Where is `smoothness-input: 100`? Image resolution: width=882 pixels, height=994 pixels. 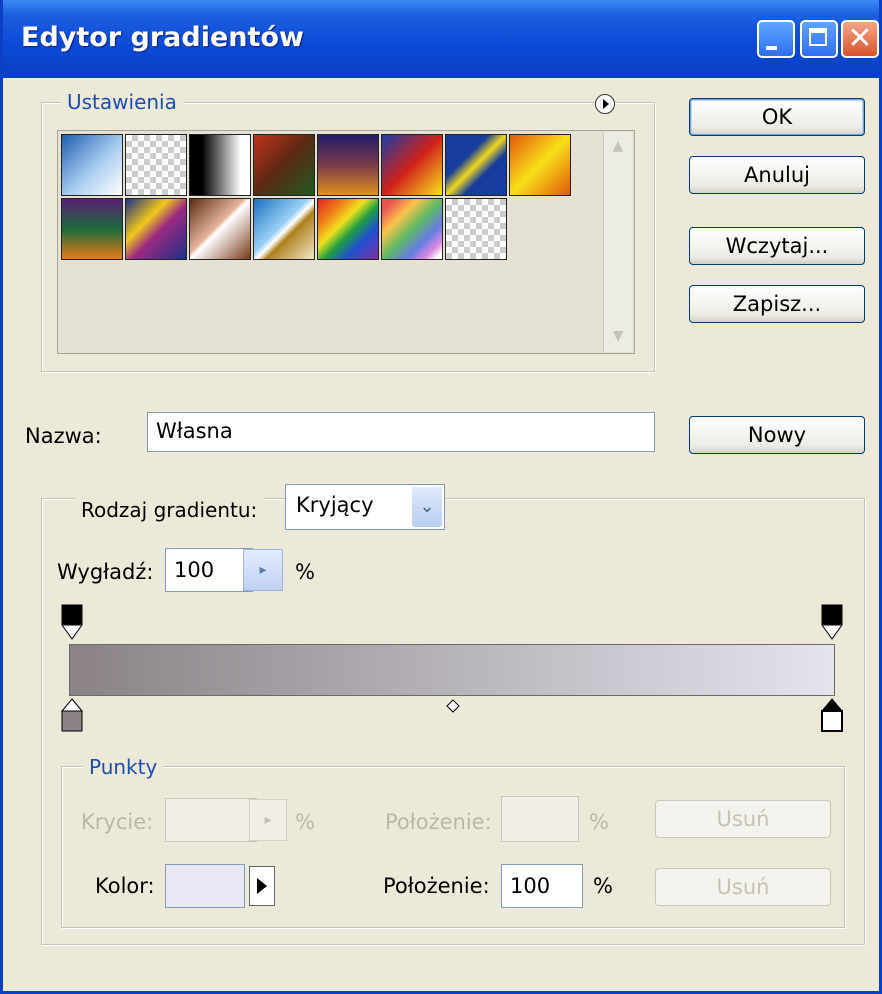 smoothness-input: 100 is located at coordinates (209, 570).